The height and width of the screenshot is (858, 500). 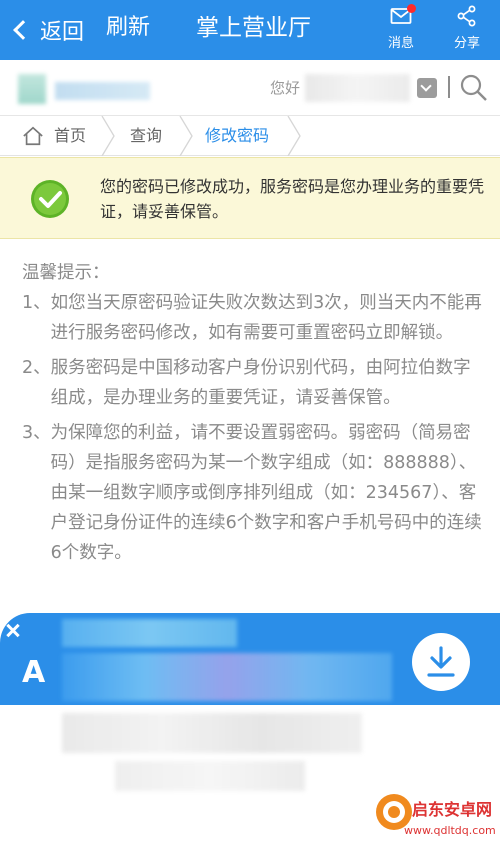 I want to click on ad-header: A, so click(x=250, y=659).